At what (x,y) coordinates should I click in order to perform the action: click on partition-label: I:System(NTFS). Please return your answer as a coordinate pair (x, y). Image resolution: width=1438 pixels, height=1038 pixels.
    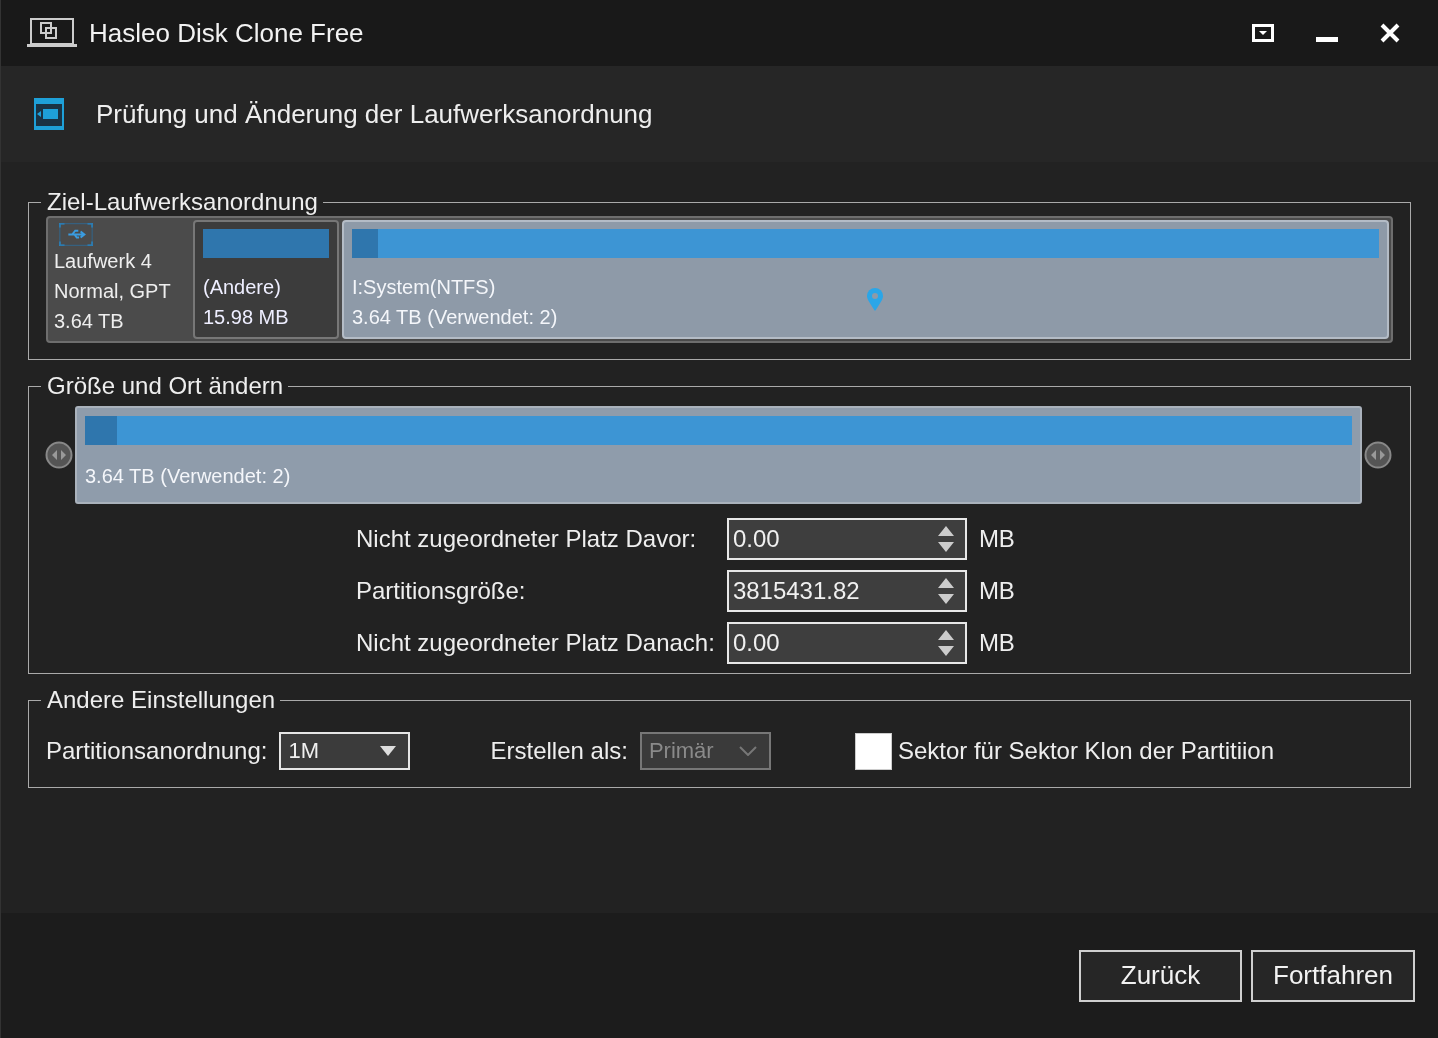
    Looking at the image, I should click on (424, 287).